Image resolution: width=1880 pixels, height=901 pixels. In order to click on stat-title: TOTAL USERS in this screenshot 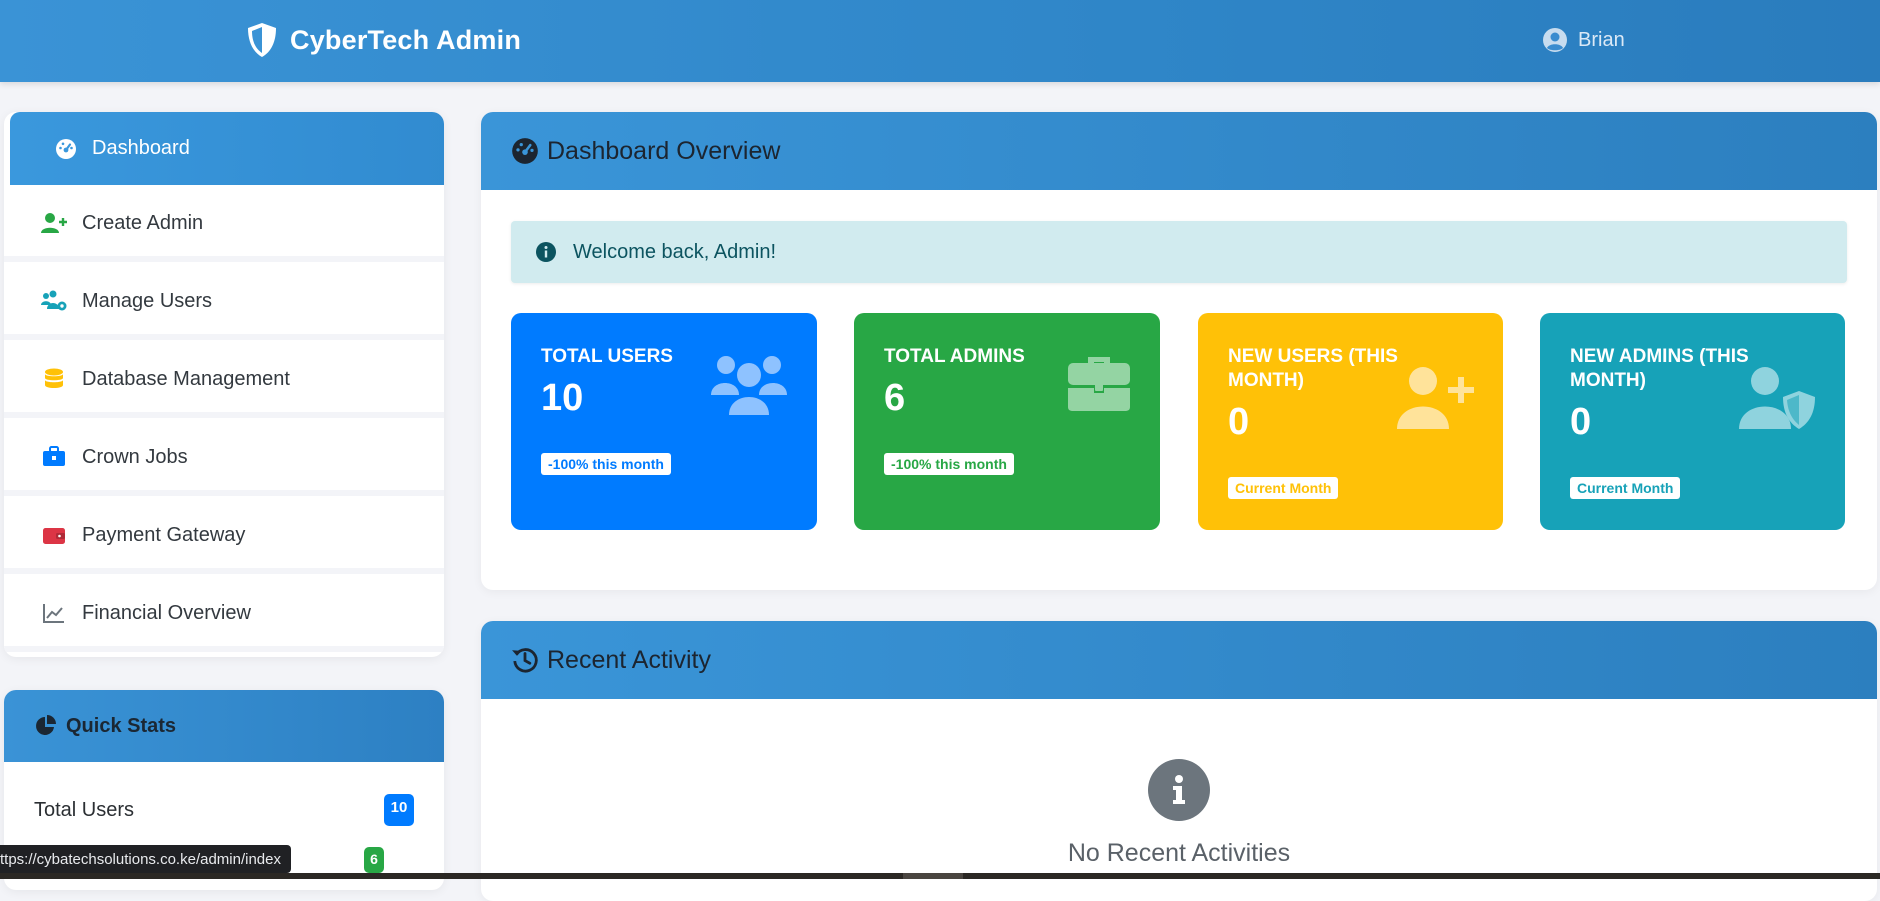, I will do `click(607, 356)`.